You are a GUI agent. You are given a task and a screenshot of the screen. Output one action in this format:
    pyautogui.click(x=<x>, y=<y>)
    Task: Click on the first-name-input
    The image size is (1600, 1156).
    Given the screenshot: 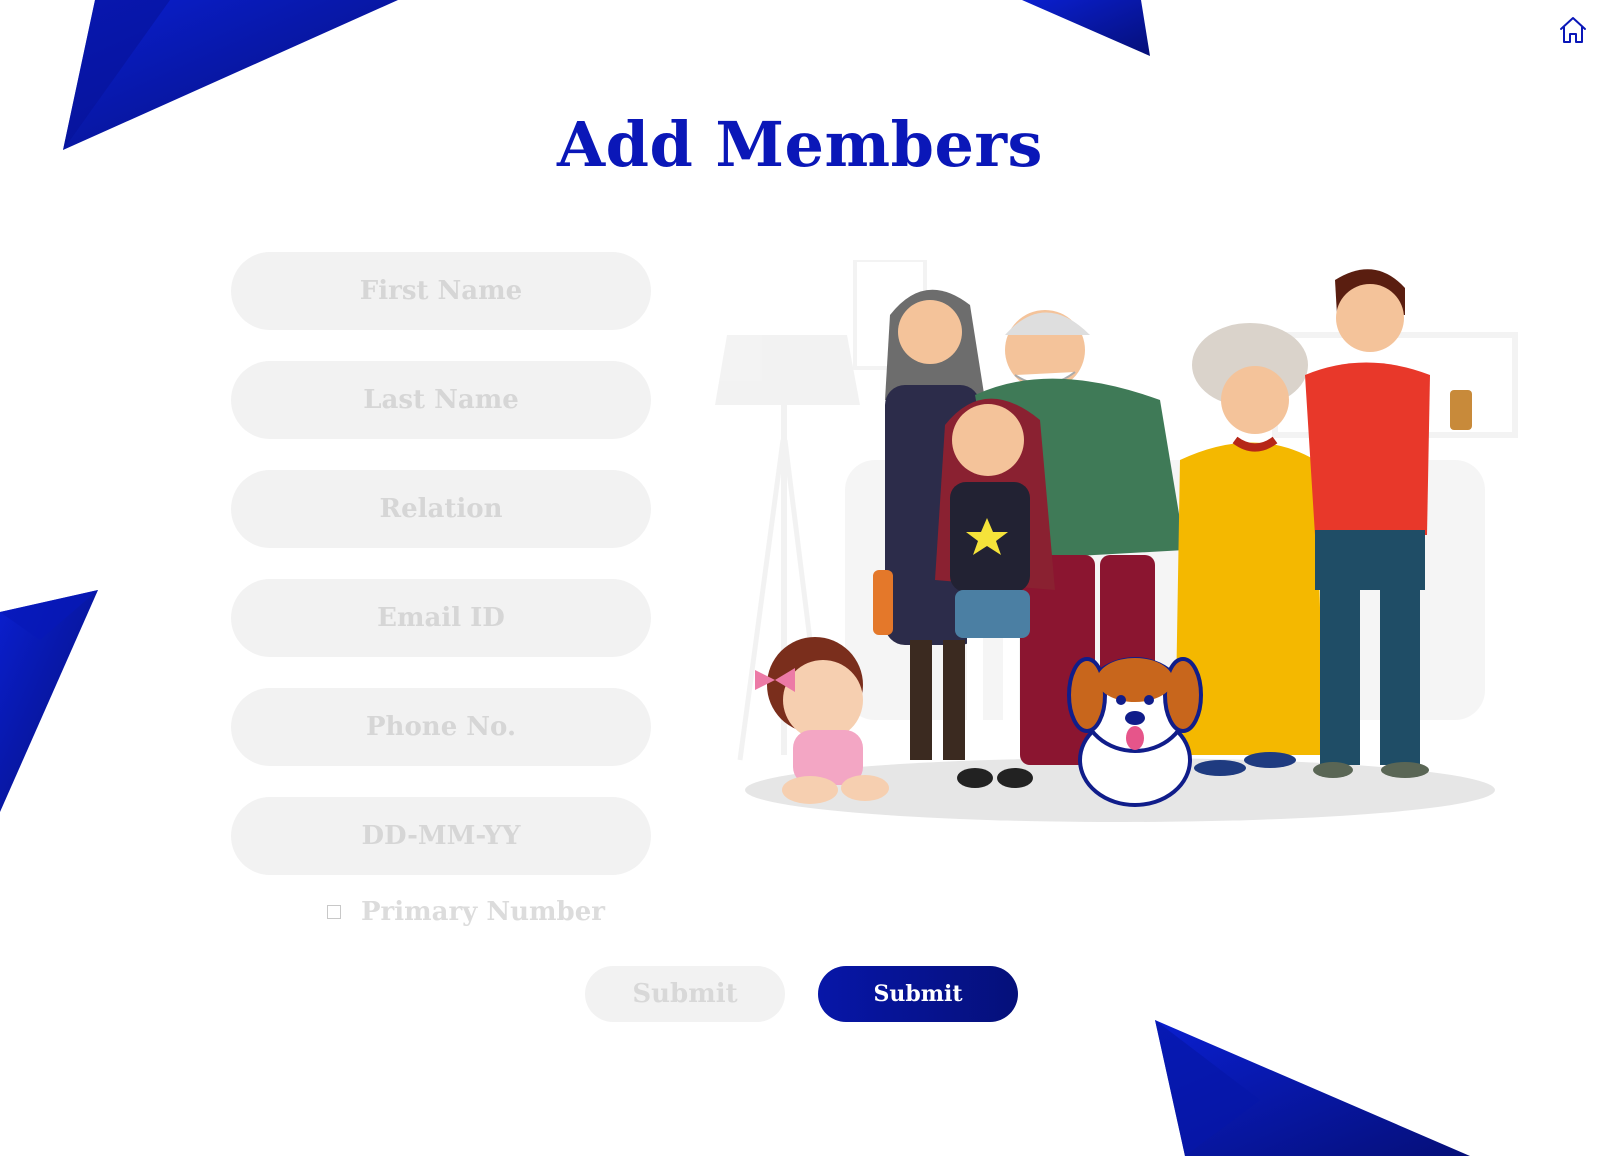 What is the action you would take?
    pyautogui.click(x=441, y=291)
    